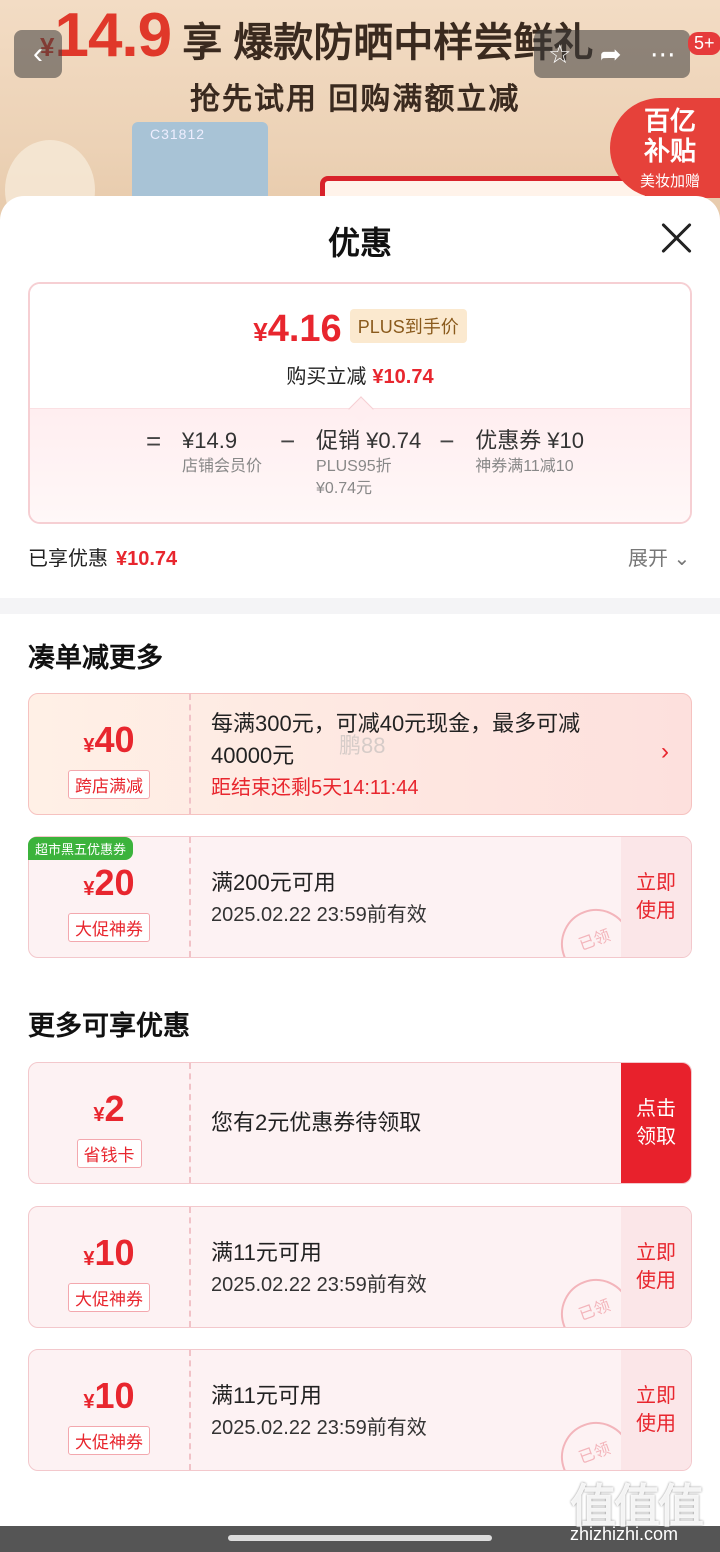 This screenshot has height=1552, width=720. Describe the element at coordinates (109, 1026) in the screenshot. I see `section-title-more-benefits: 更多可享优惠` at that location.